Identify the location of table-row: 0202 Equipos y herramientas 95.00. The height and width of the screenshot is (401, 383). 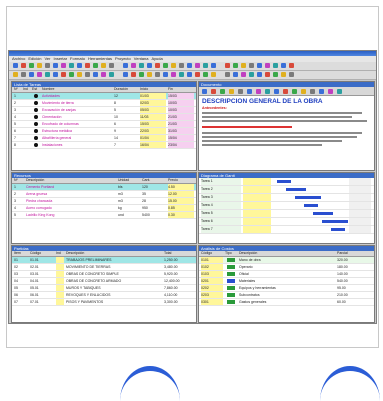
(286, 288).